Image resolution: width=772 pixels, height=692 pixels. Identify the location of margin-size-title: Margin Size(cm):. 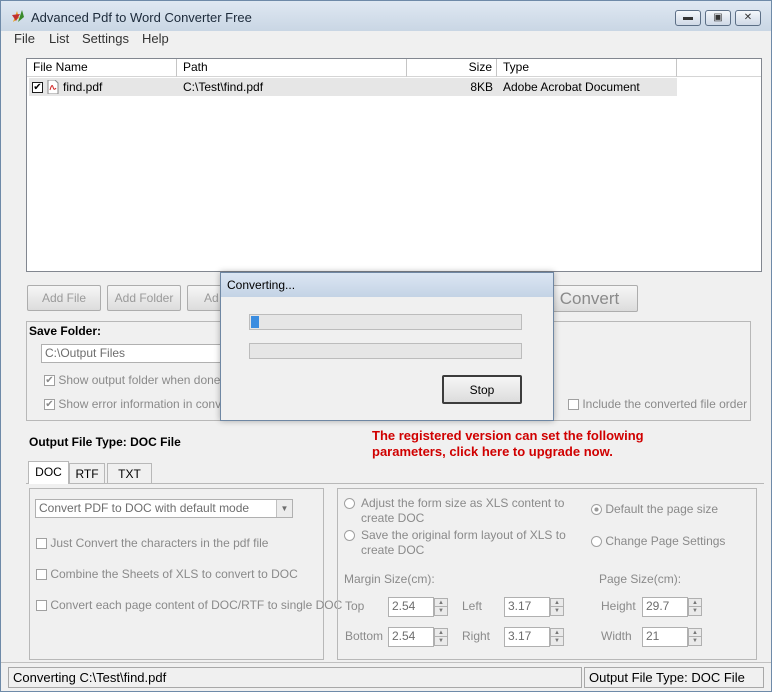
(389, 579).